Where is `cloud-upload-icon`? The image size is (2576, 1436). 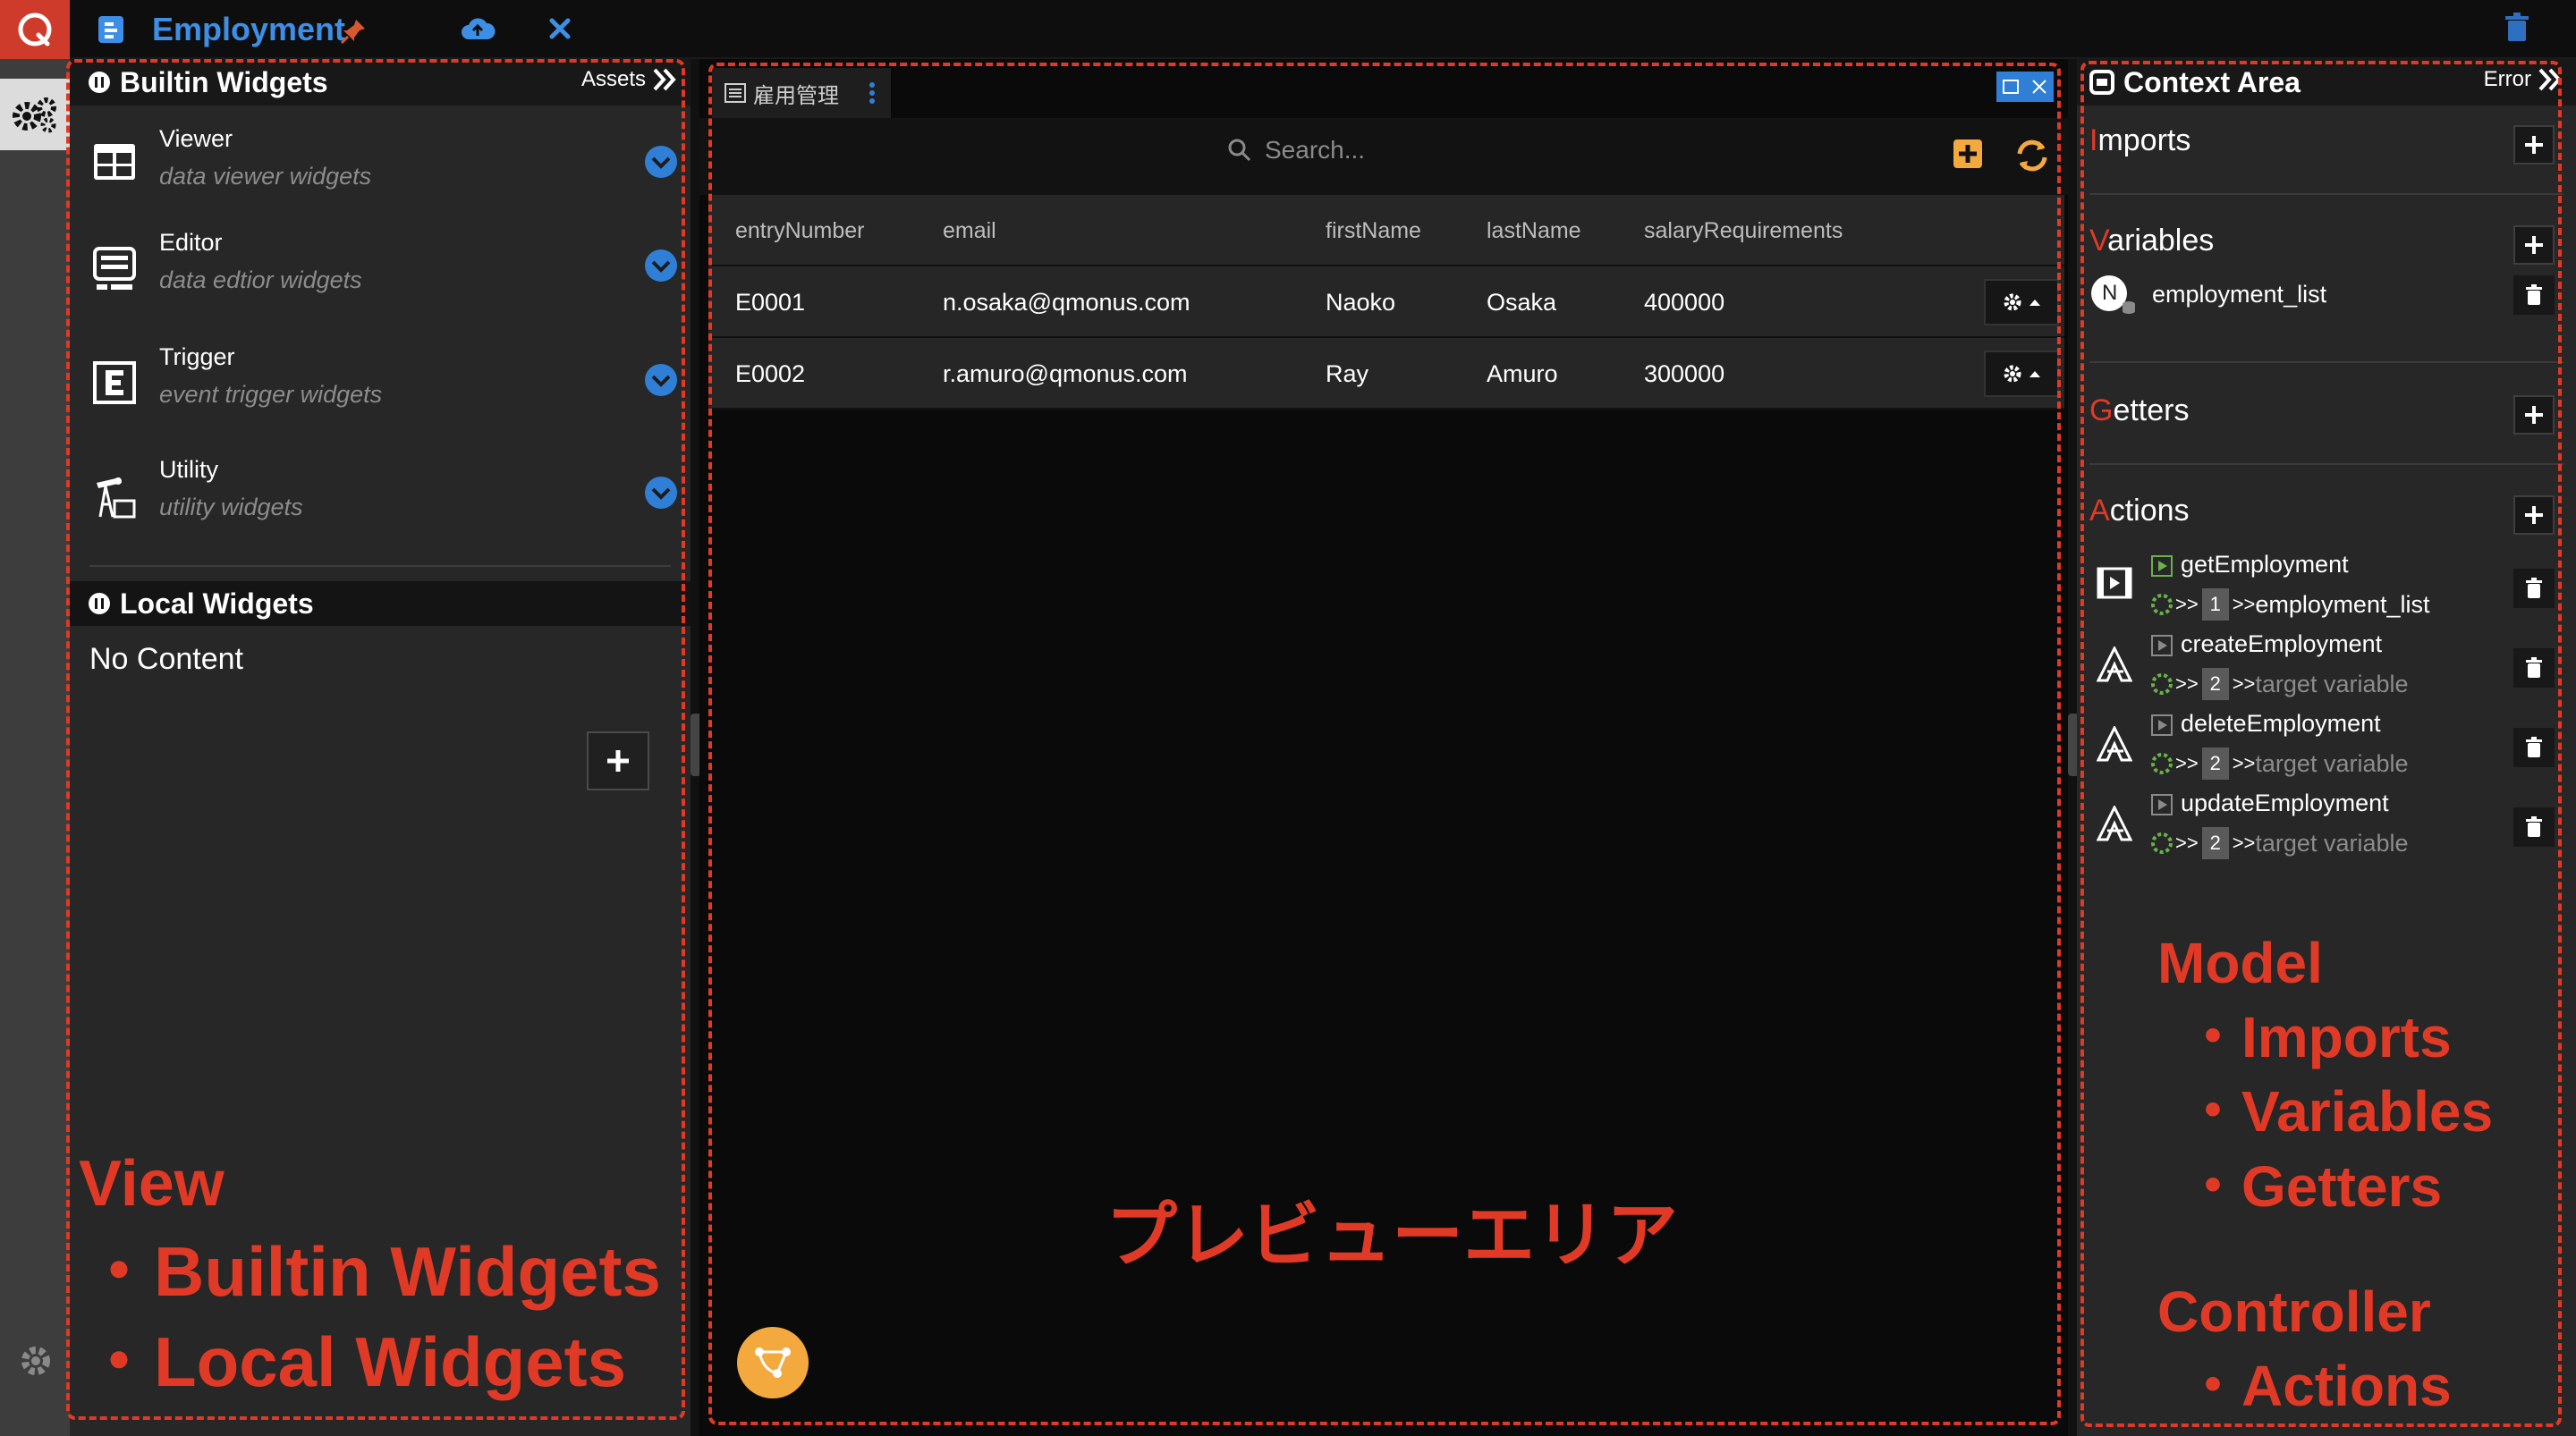
cloud-upload-icon is located at coordinates (478, 29).